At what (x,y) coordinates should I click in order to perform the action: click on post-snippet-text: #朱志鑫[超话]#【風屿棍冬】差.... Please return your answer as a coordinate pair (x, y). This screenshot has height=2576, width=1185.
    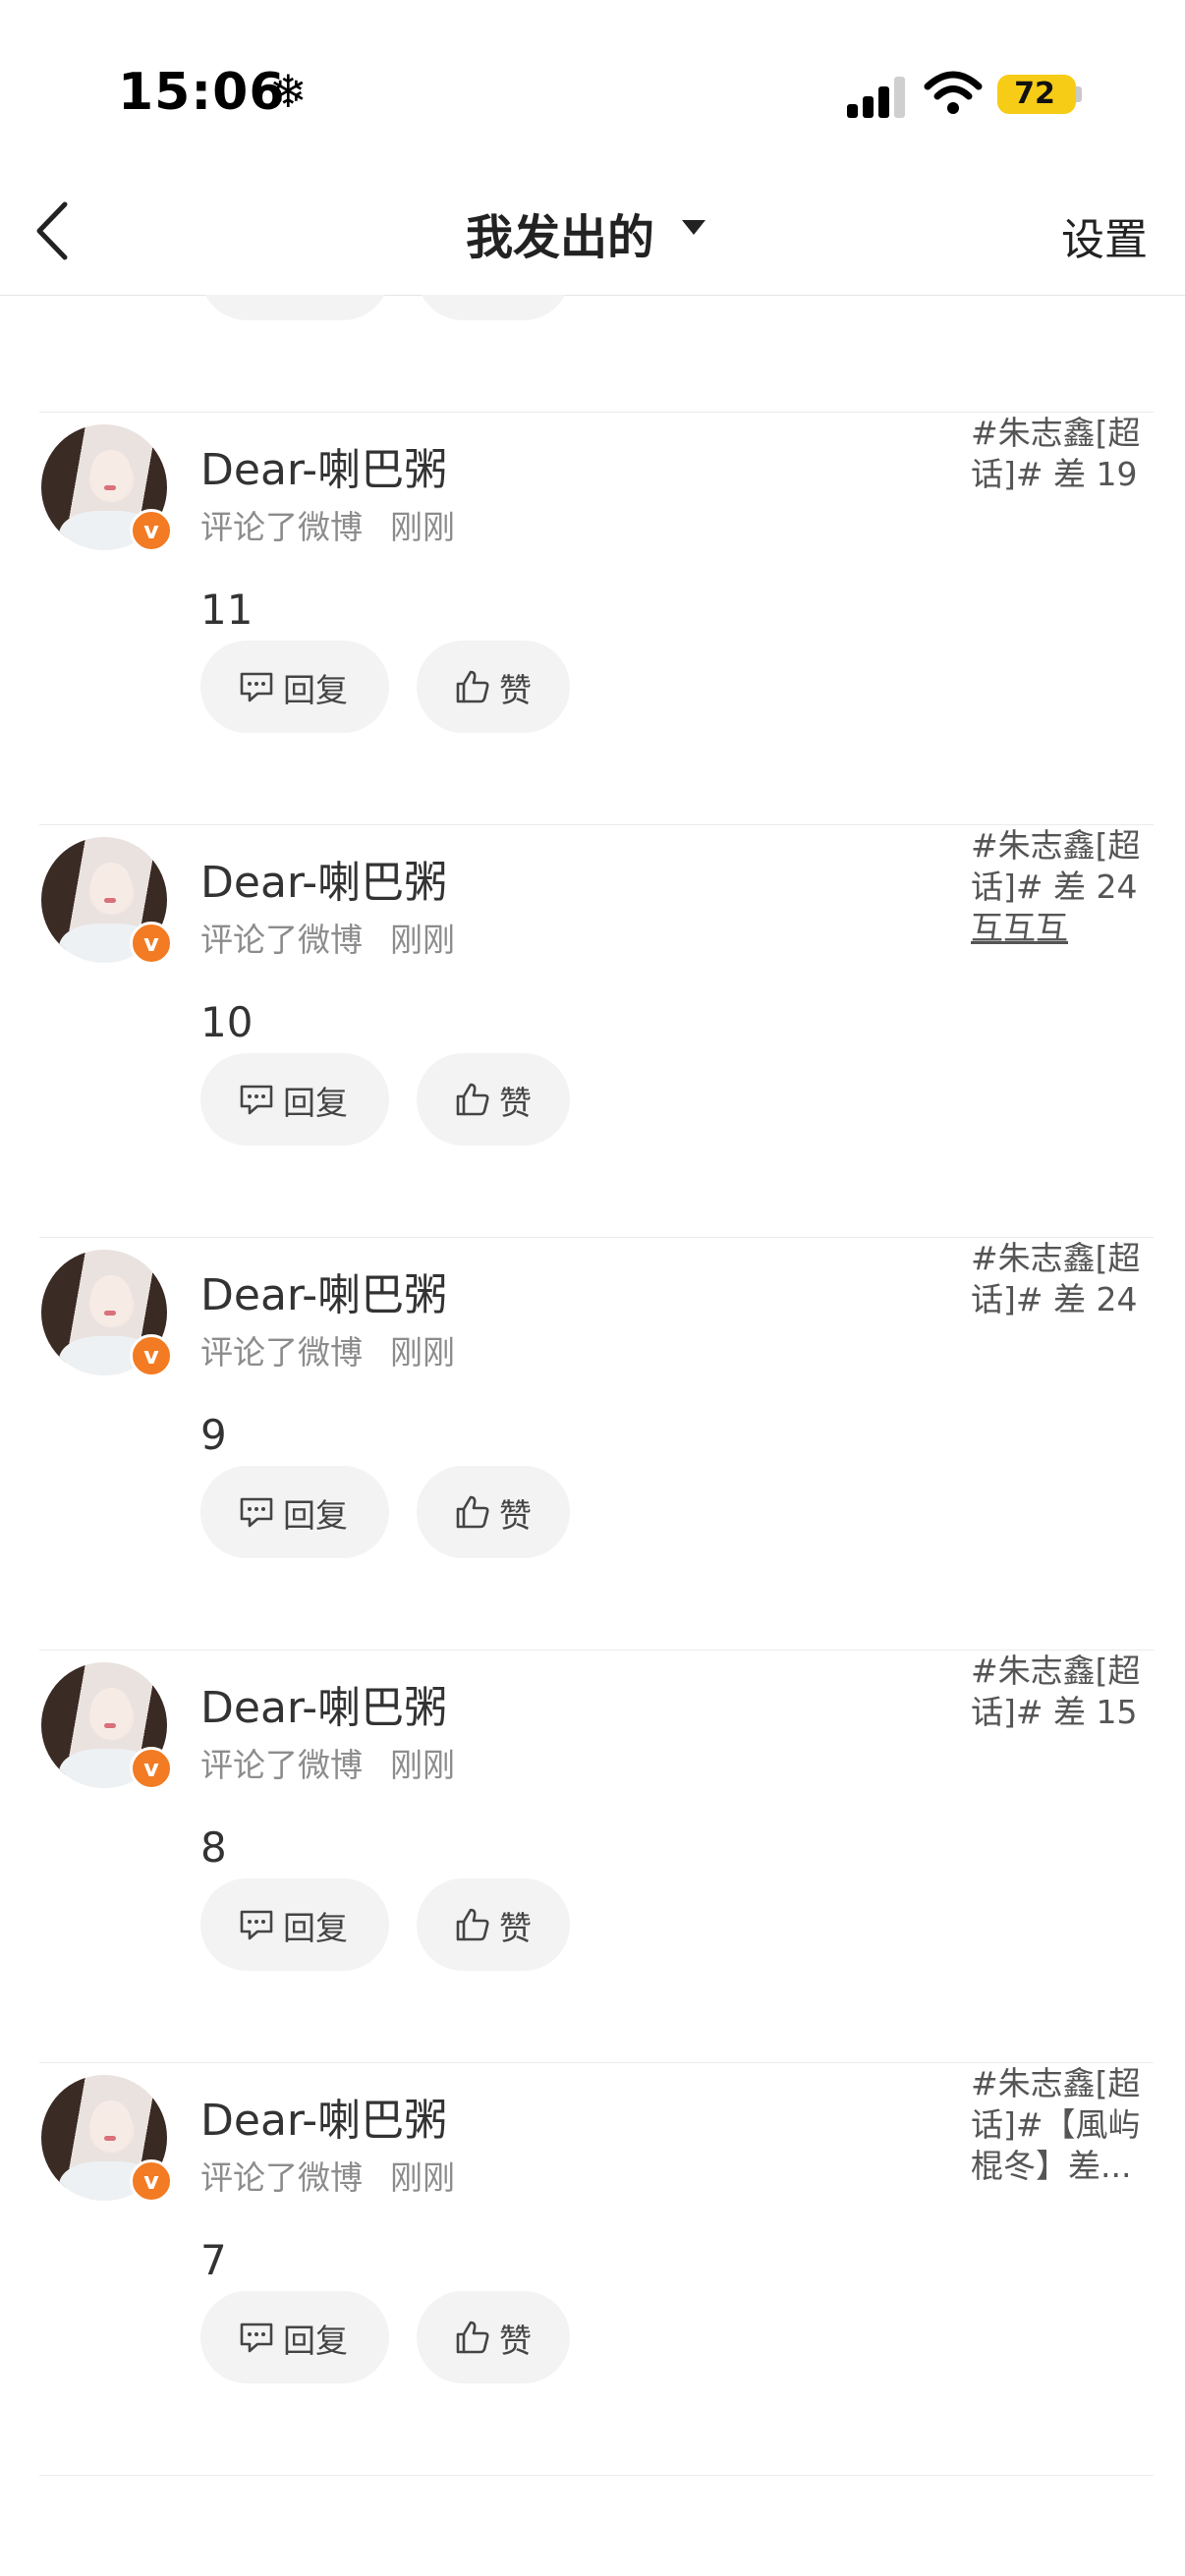
    Looking at the image, I should click on (1056, 2124).